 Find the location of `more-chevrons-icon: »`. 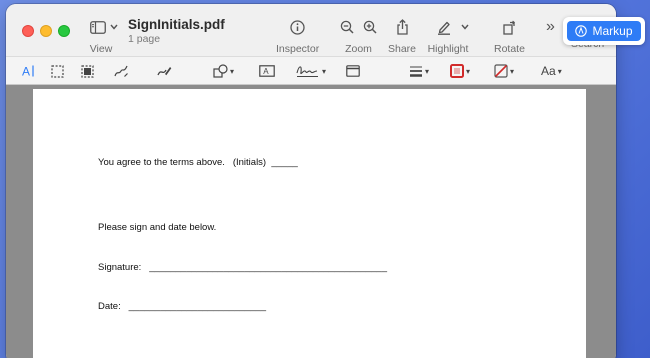

more-chevrons-icon: » is located at coordinates (550, 26).